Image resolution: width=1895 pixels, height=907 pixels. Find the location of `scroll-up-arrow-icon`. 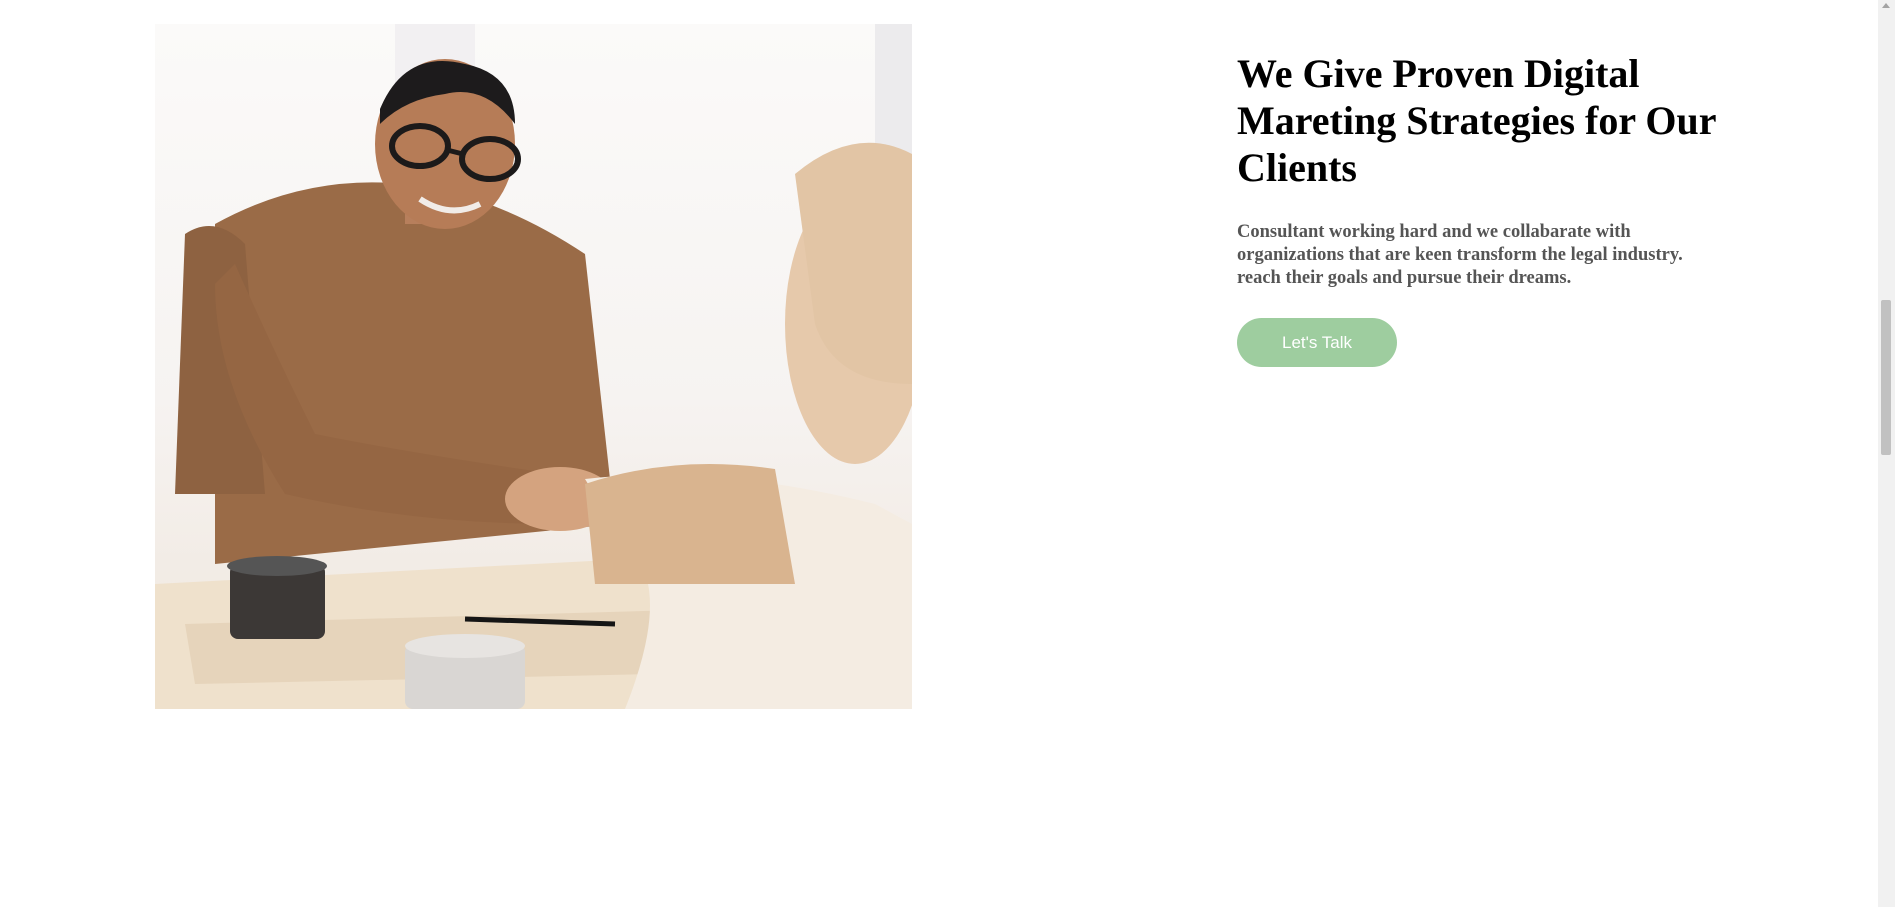

scroll-up-arrow-icon is located at coordinates (1886, 5).